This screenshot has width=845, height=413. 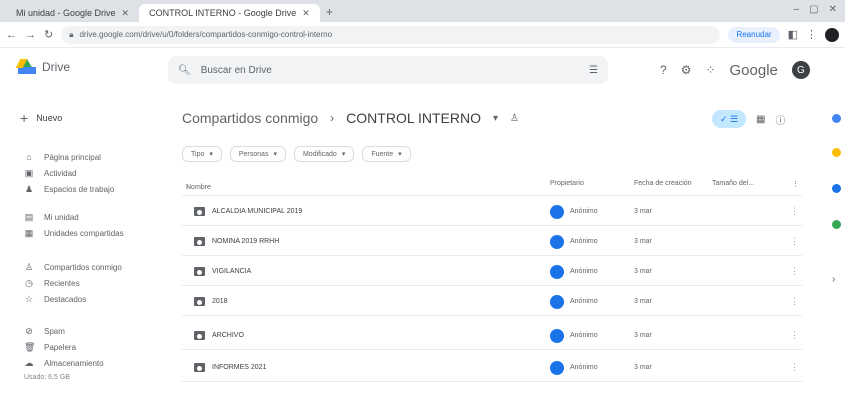 I want to click on breadcrumb-root: Compartidos conmigo, so click(x=250, y=118).